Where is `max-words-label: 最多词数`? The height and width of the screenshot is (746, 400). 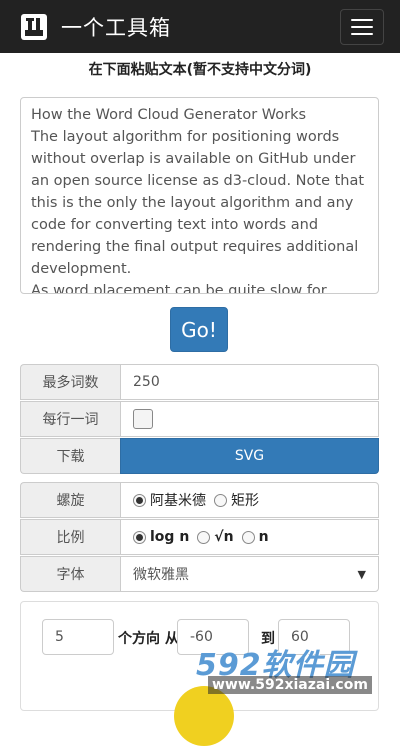
max-words-label: 最多词数 is located at coordinates (70, 382).